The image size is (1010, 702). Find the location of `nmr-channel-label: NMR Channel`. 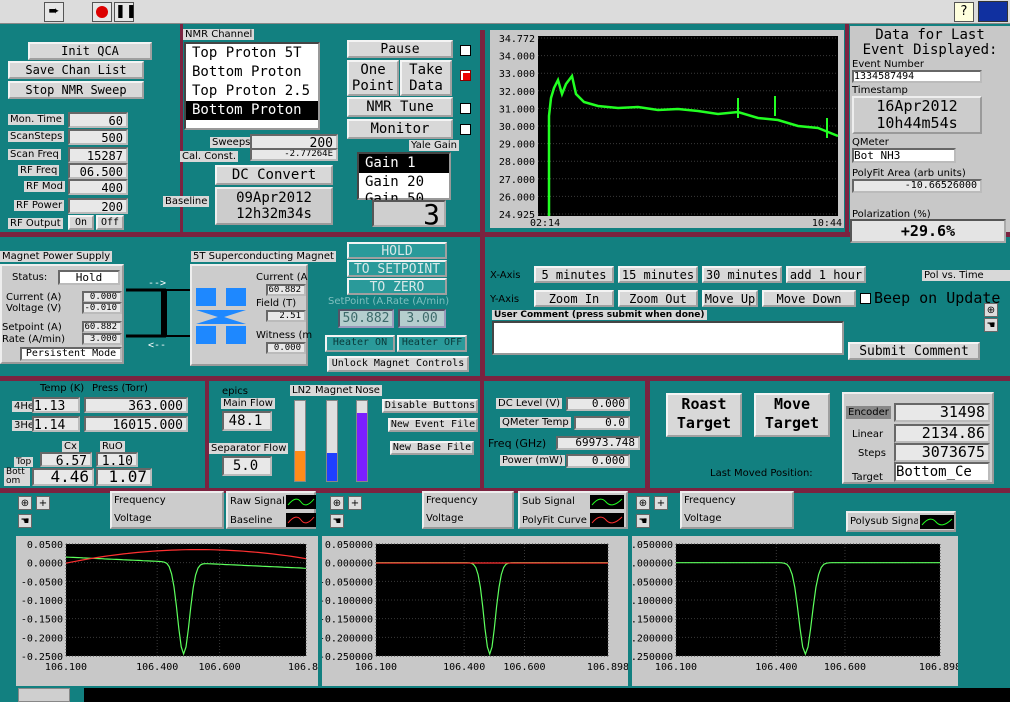

nmr-channel-label: NMR Channel is located at coordinates (219, 34).